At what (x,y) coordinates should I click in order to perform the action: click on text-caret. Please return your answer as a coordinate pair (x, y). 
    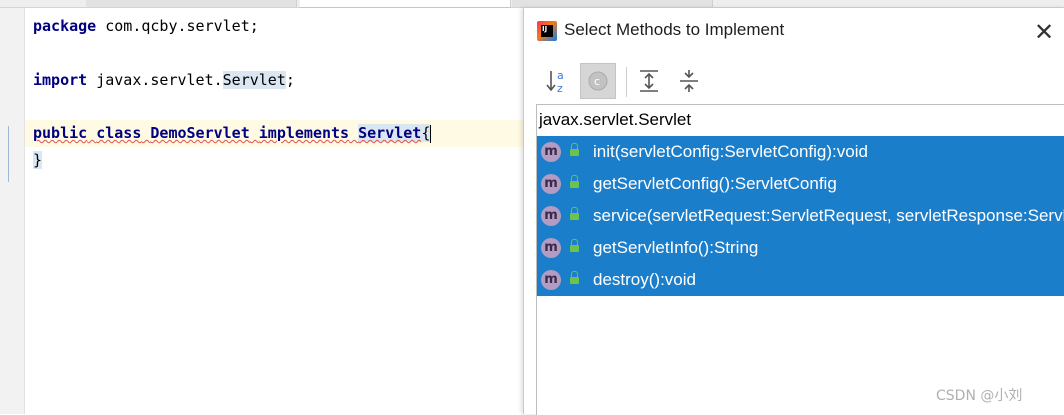
    Looking at the image, I should click on (431, 133).